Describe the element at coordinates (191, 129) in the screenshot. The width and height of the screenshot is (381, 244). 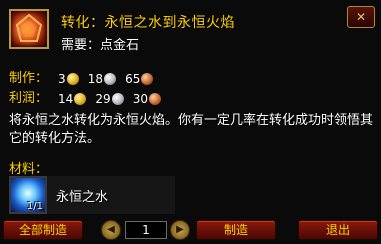
I see `recipe-description: 将永恒之水转化为永恒火焰。你有一定几率在转化成功时领悟其它的转化方法。` at that location.